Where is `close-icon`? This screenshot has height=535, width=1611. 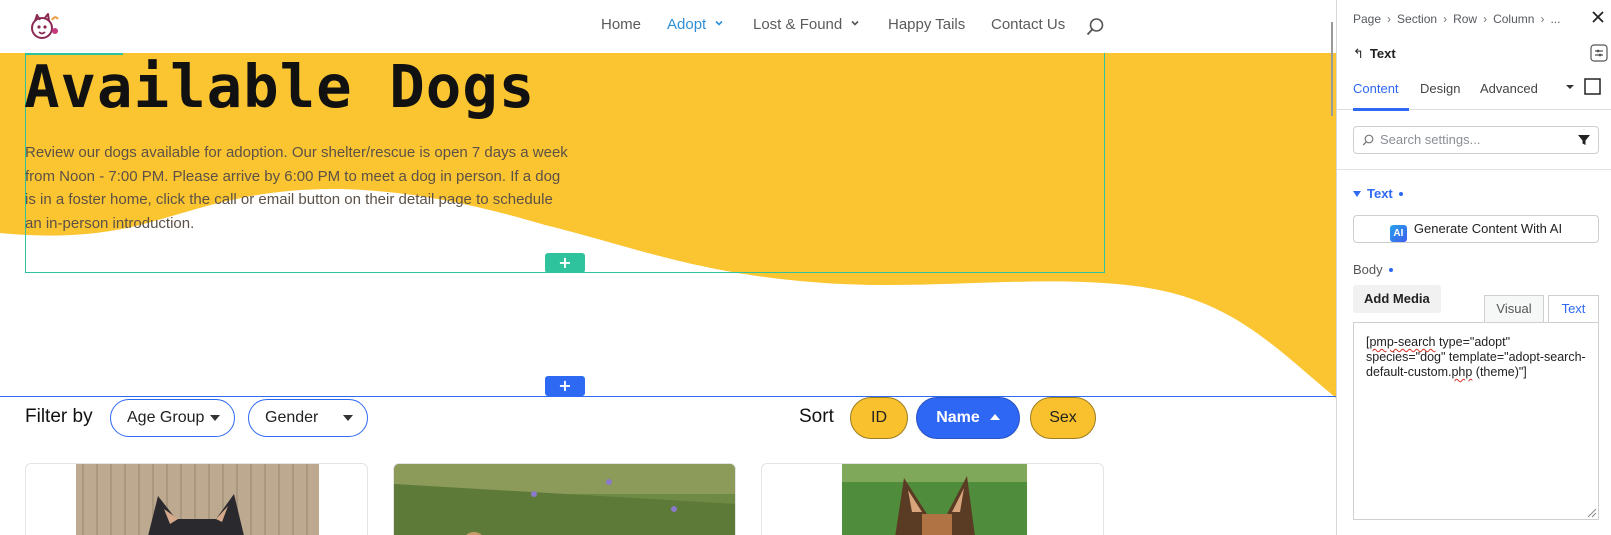 close-icon is located at coordinates (1598, 17).